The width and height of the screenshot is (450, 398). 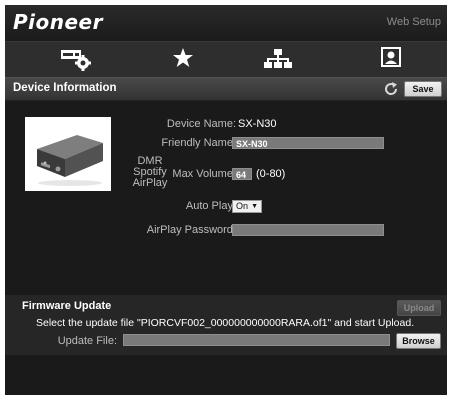 I want to click on dropdown-arrow-icon: ▼, so click(x=254, y=206).